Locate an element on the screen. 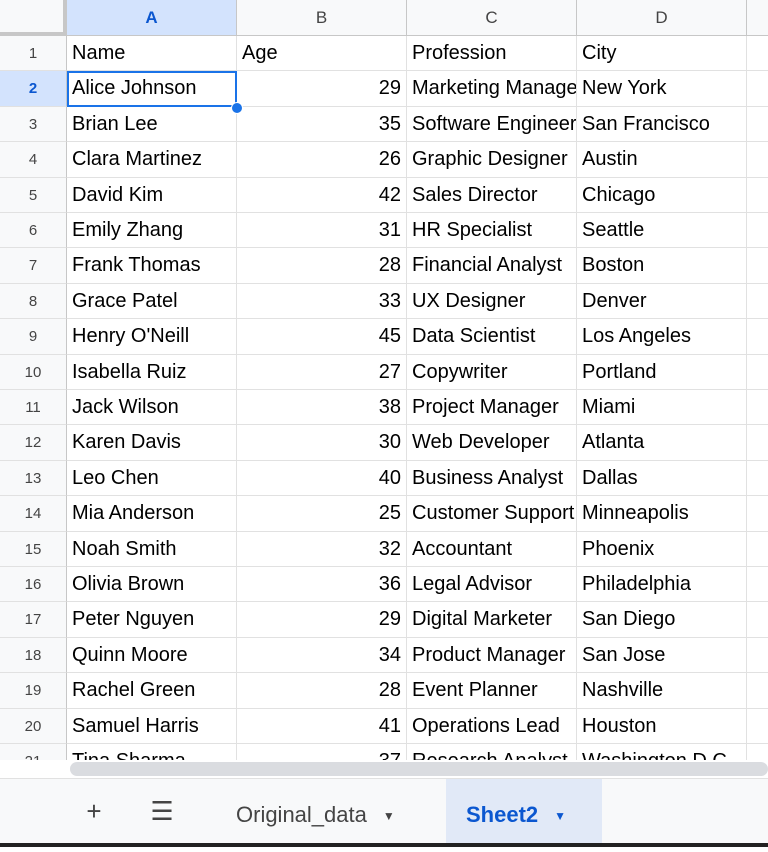  cell-age: 28 is located at coordinates (322, 691).